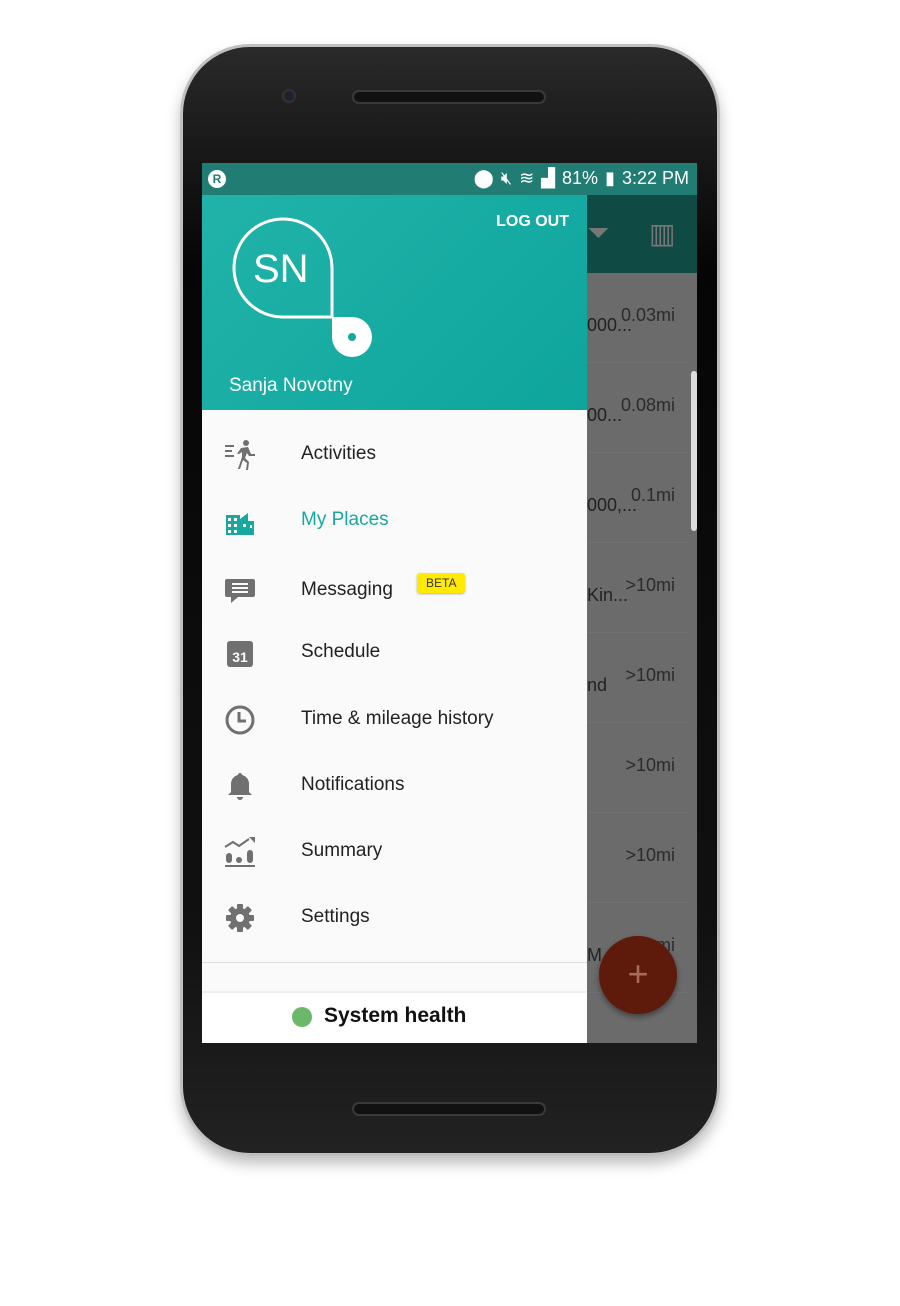  Describe the element at coordinates (532, 222) in the screenshot. I see `logout-button: LOG OUT` at that location.